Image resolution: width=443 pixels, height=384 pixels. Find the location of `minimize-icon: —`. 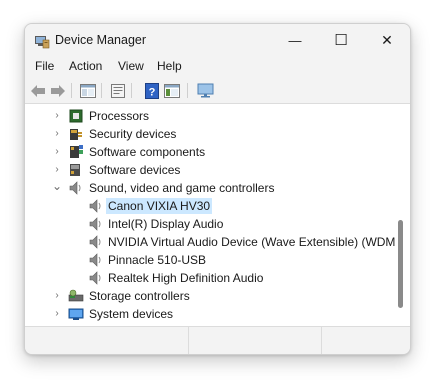

minimize-icon: — is located at coordinates (295, 40).